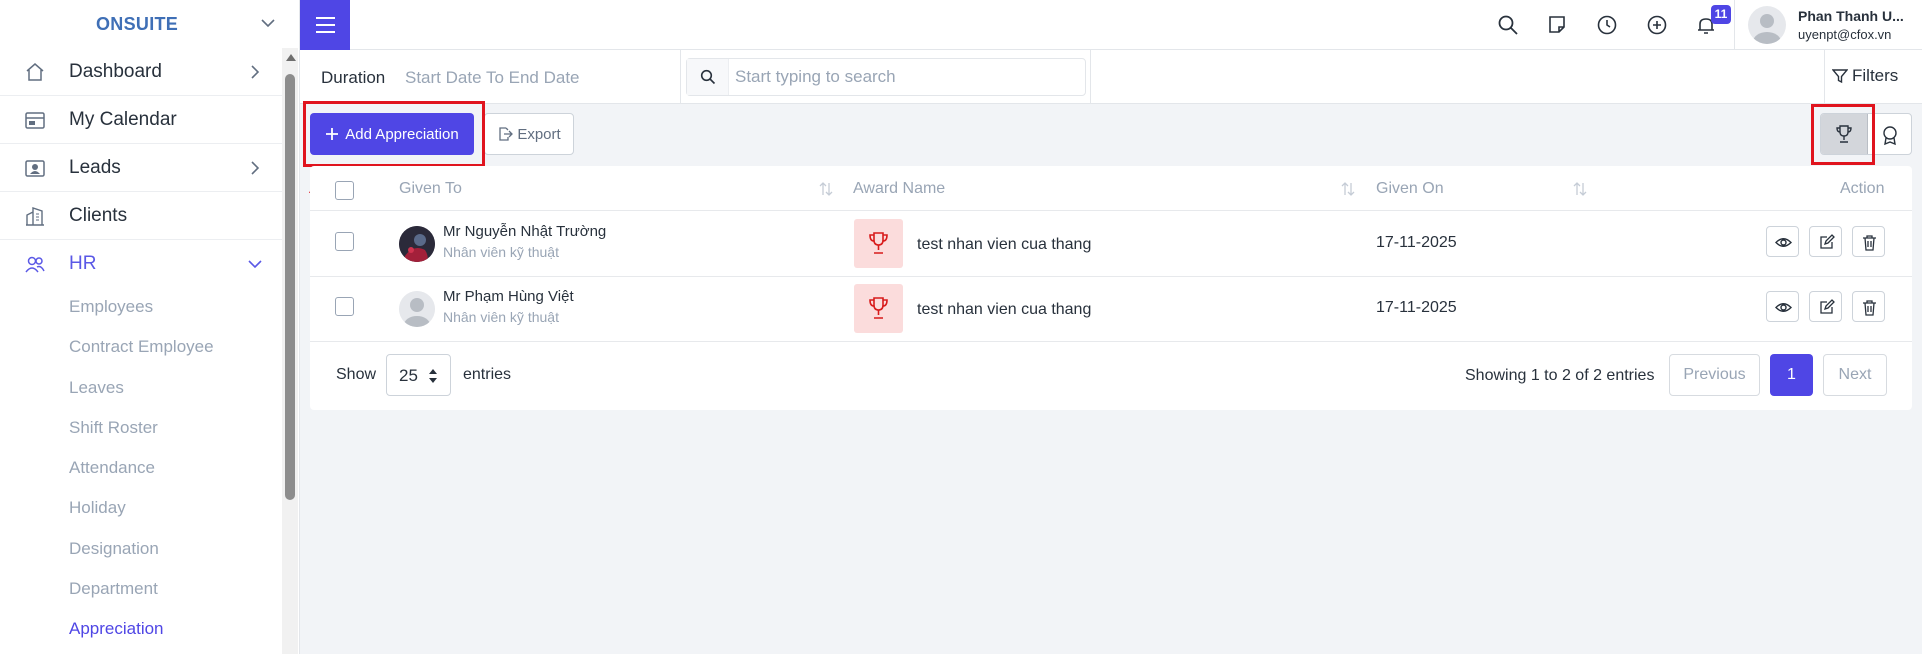 The height and width of the screenshot is (654, 1922). I want to click on highlight-box-view-toggle, so click(1843, 134).